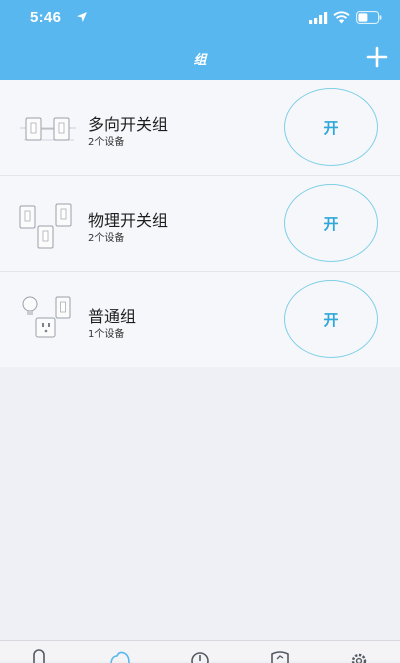 This screenshot has width=400, height=663. Describe the element at coordinates (200, 59) in the screenshot. I see `page-title: 组` at that location.